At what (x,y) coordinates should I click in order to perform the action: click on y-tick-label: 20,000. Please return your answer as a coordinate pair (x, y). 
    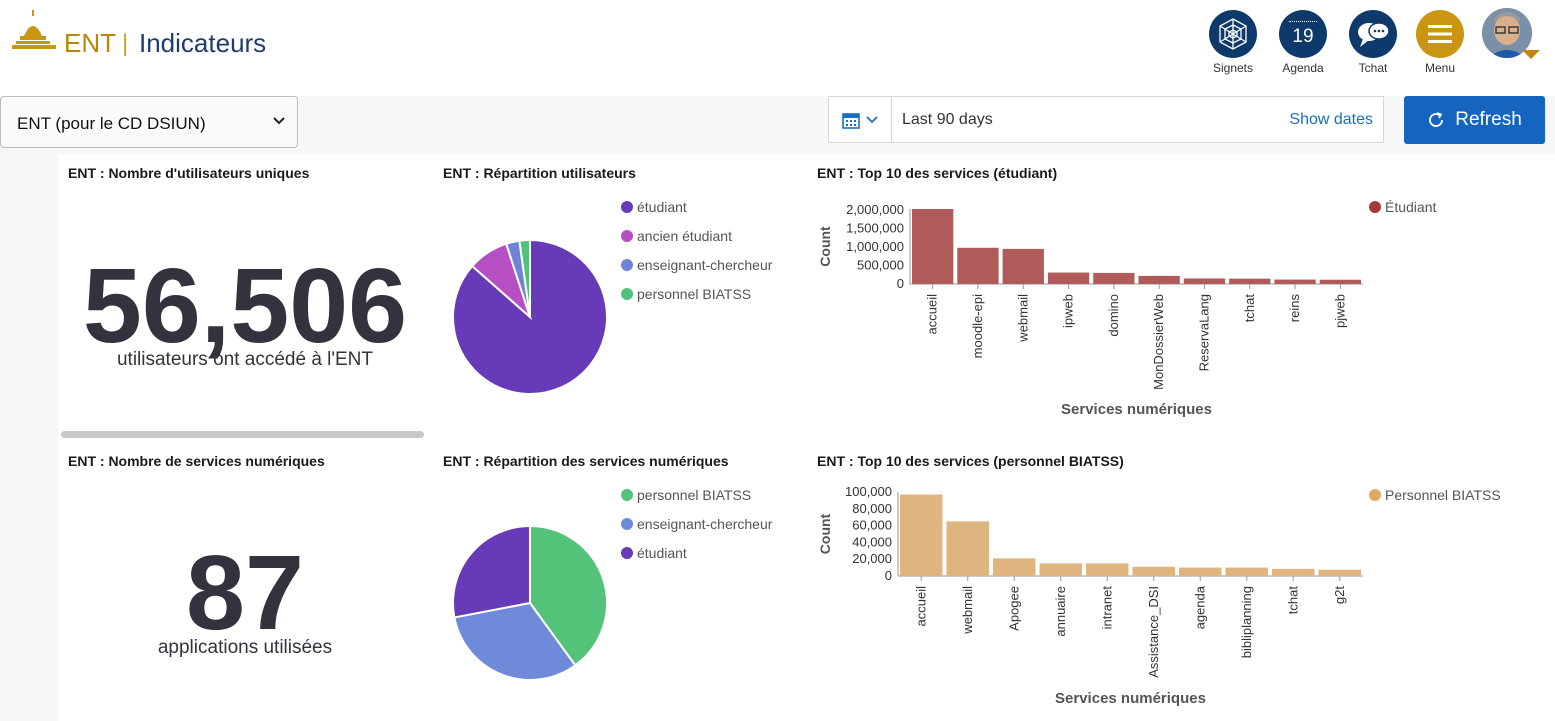
    Looking at the image, I should click on (872, 558).